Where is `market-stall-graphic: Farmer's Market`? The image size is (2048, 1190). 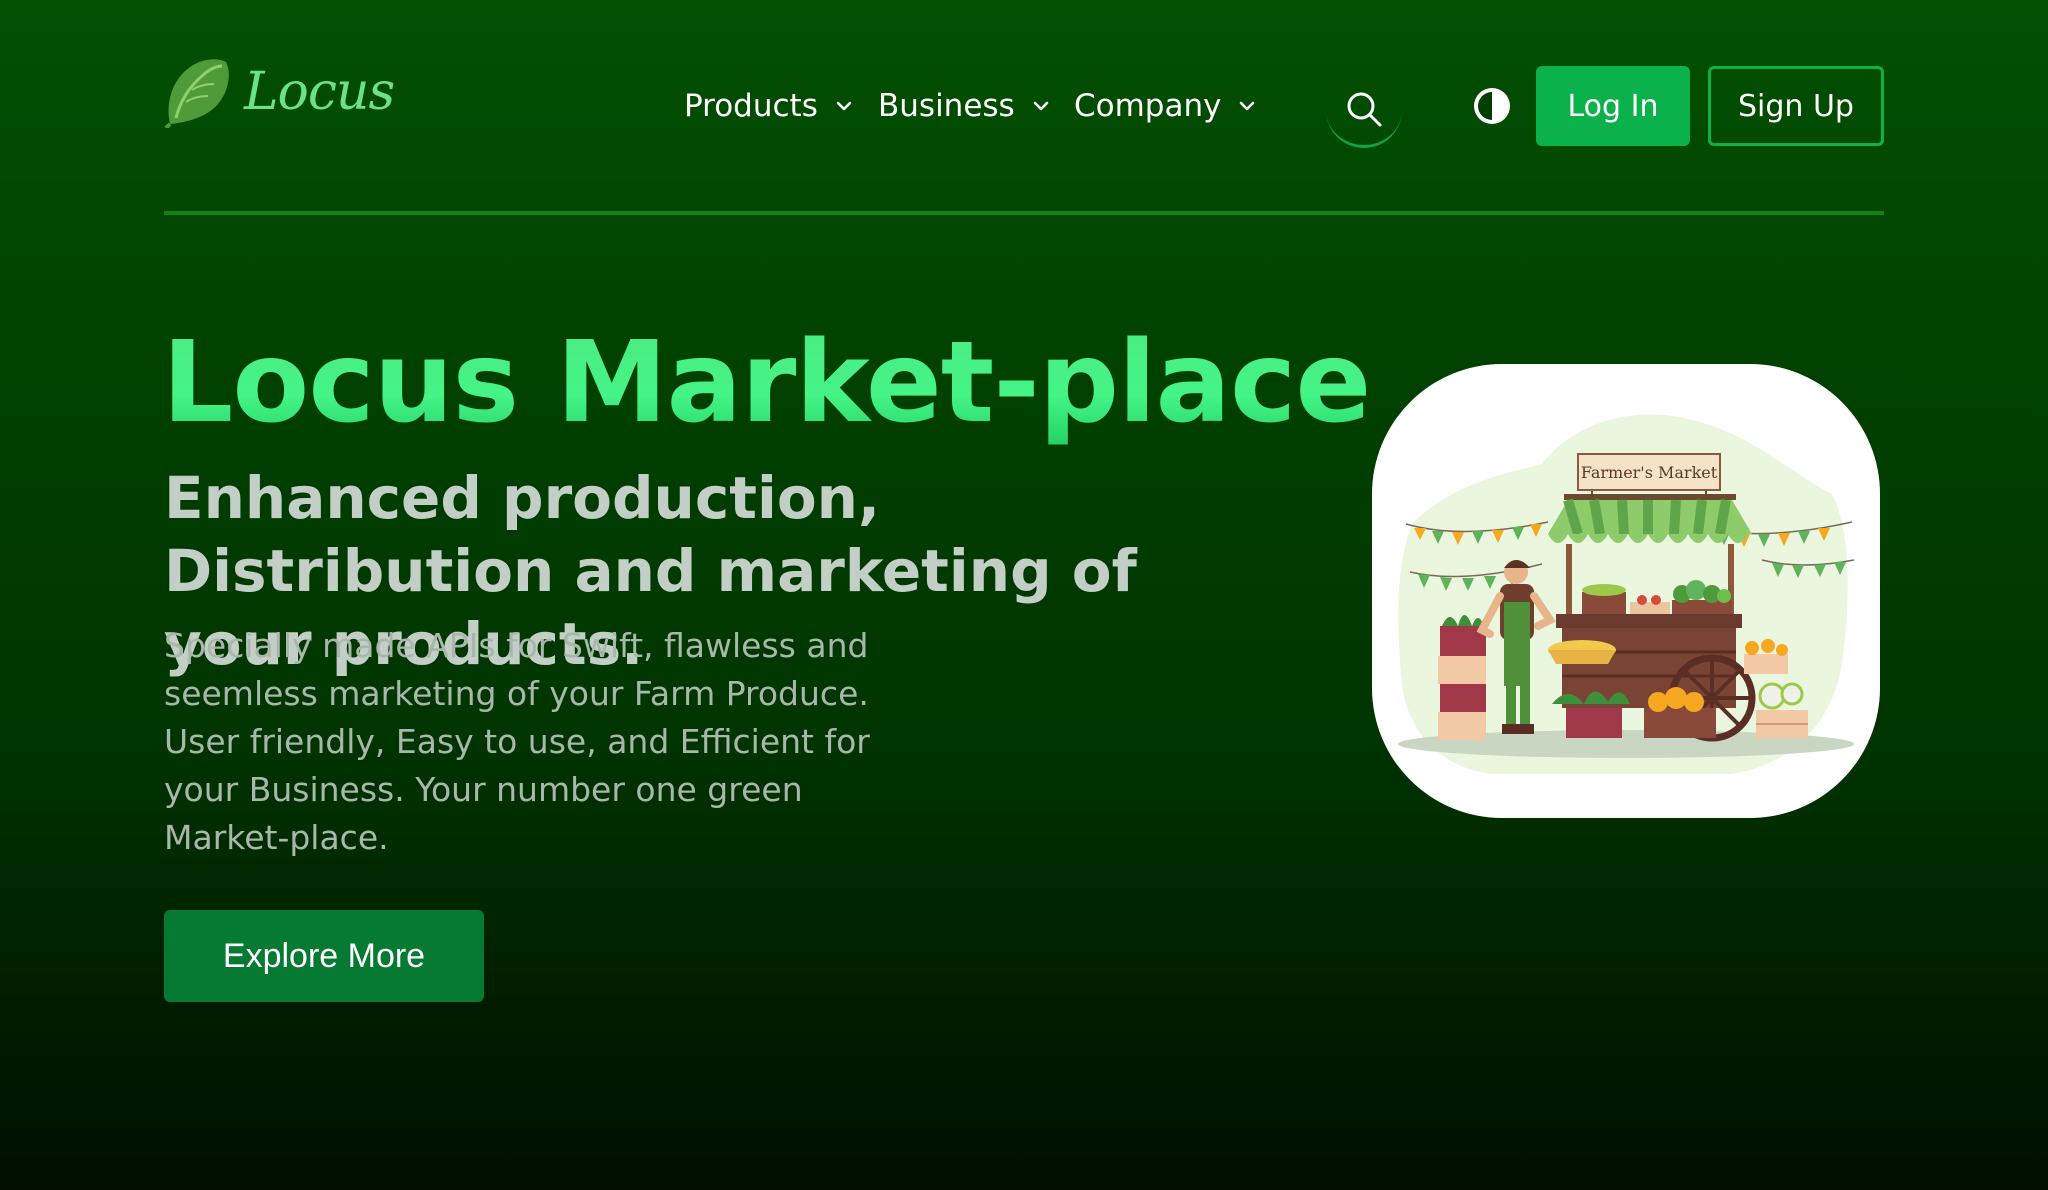
market-stall-graphic: Farmer's Market is located at coordinates (1626, 594).